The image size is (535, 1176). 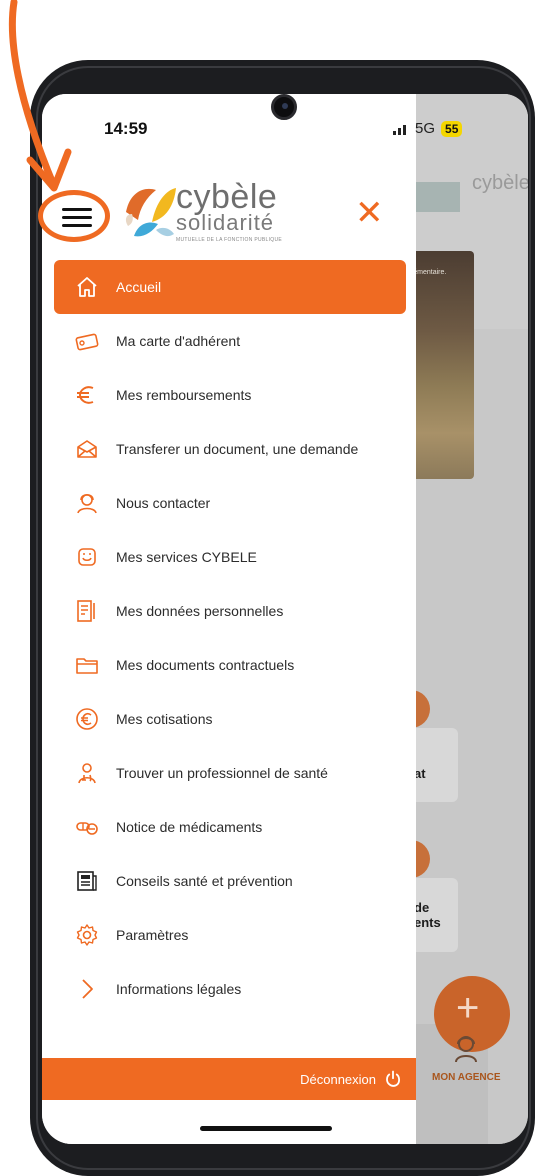 What do you see at coordinates (87, 881) in the screenshot?
I see `newspaper-icon` at bounding box center [87, 881].